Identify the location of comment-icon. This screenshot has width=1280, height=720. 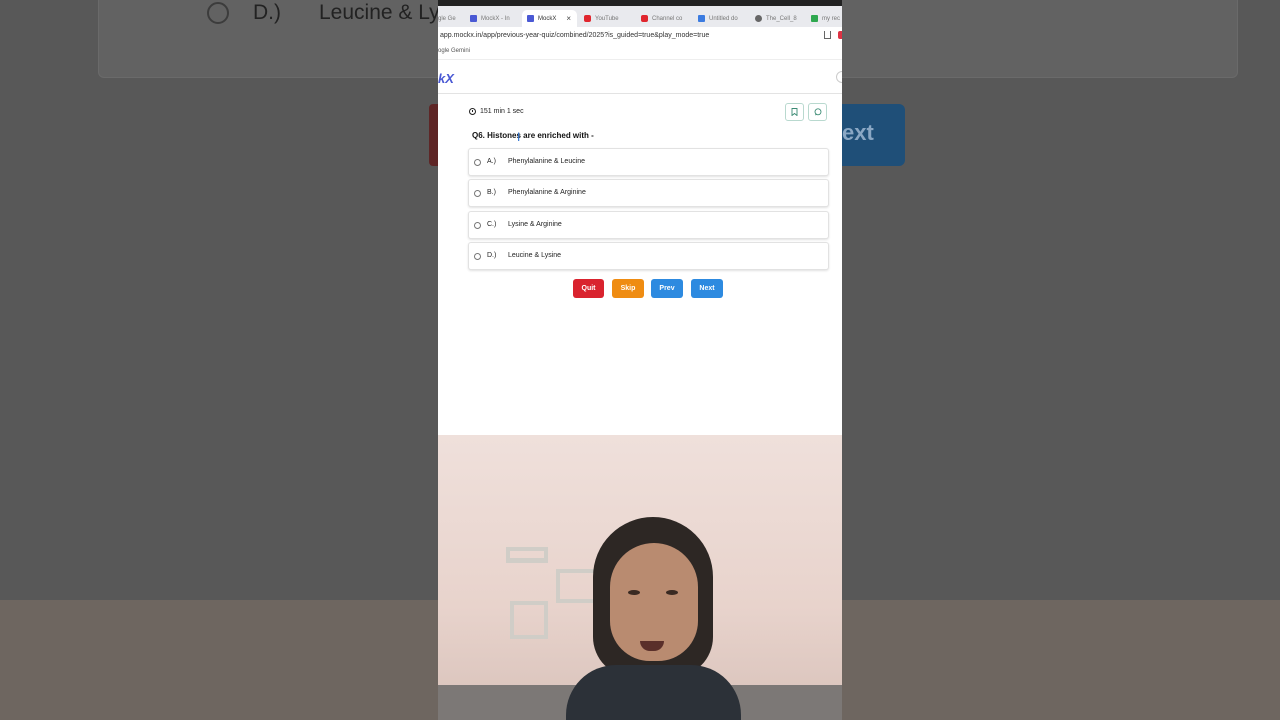
(817, 112).